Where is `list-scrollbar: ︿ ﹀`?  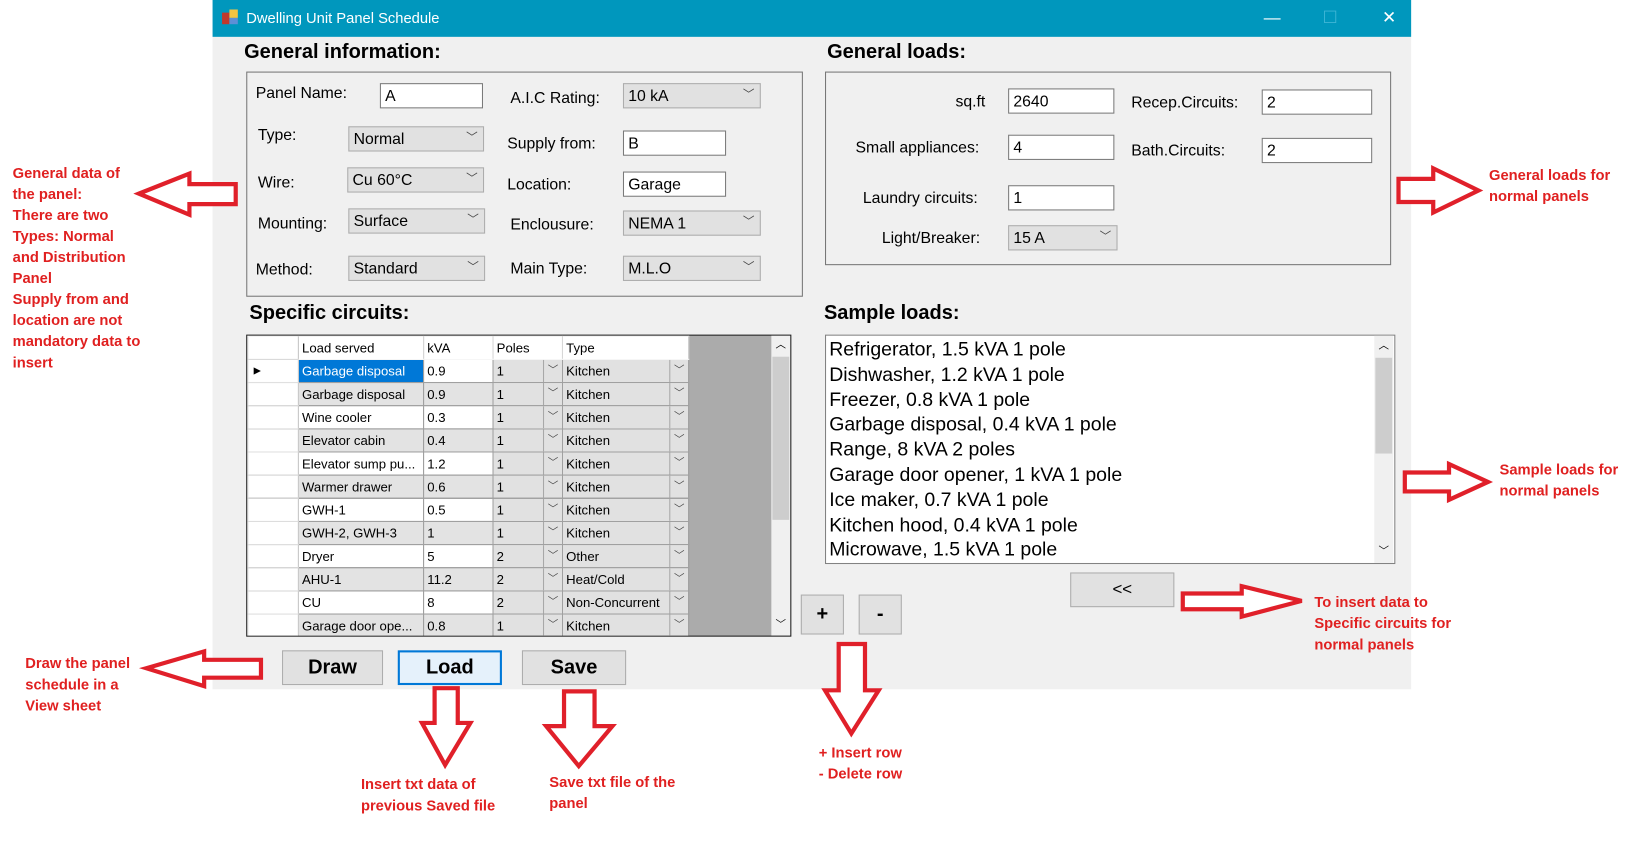
list-scrollbar: ︿ ﹀ is located at coordinates (1384, 449).